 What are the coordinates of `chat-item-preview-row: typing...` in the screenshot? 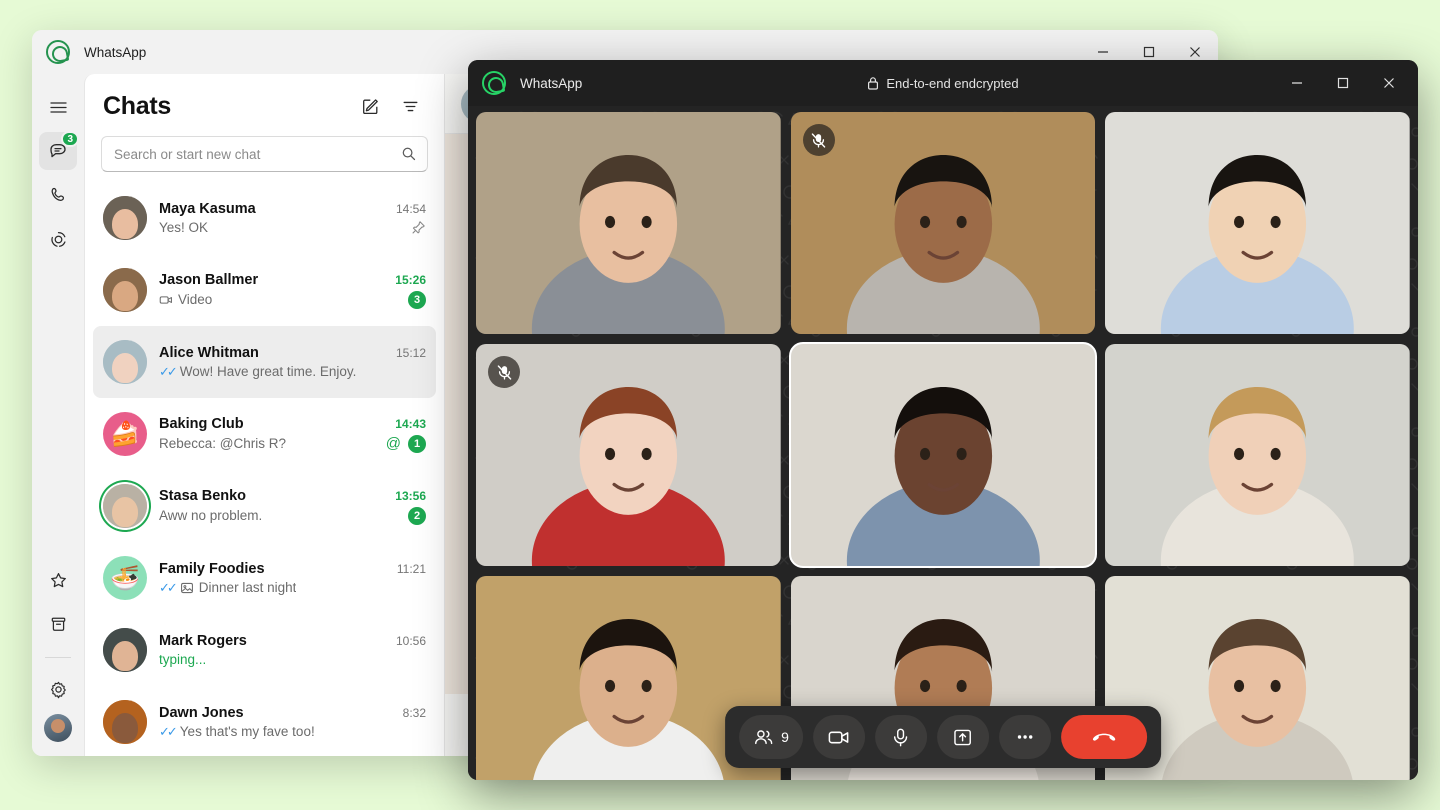 It's located at (292, 659).